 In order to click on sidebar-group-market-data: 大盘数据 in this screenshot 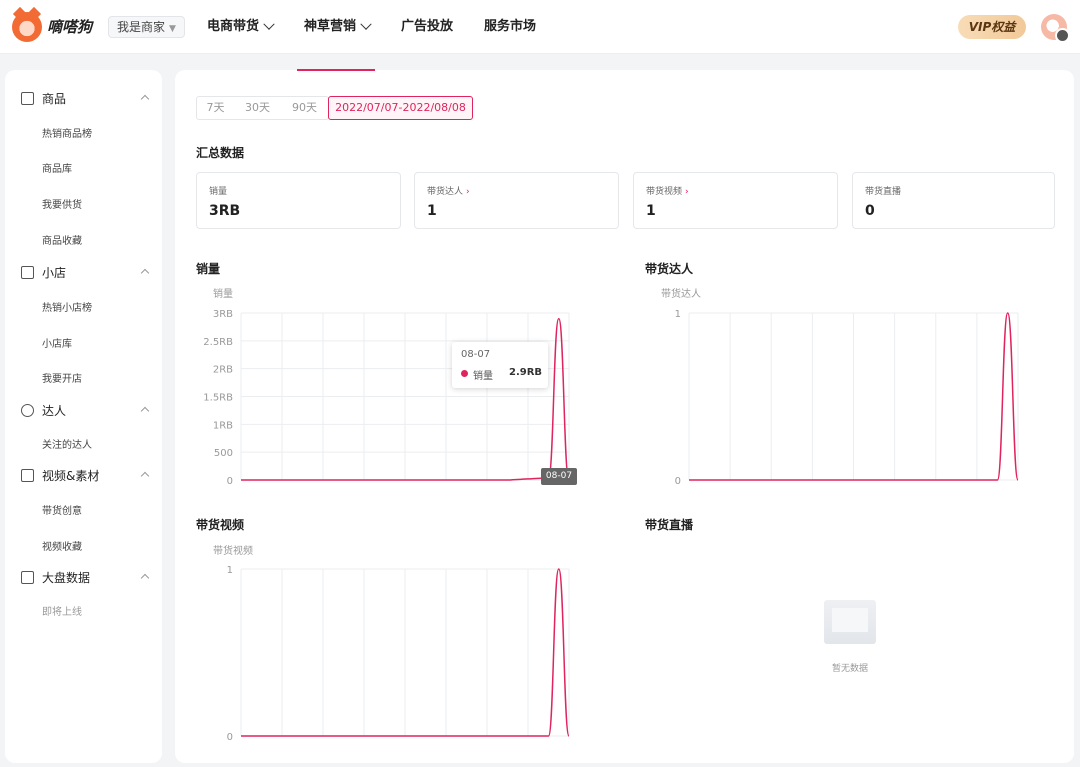, I will do `click(83, 577)`.